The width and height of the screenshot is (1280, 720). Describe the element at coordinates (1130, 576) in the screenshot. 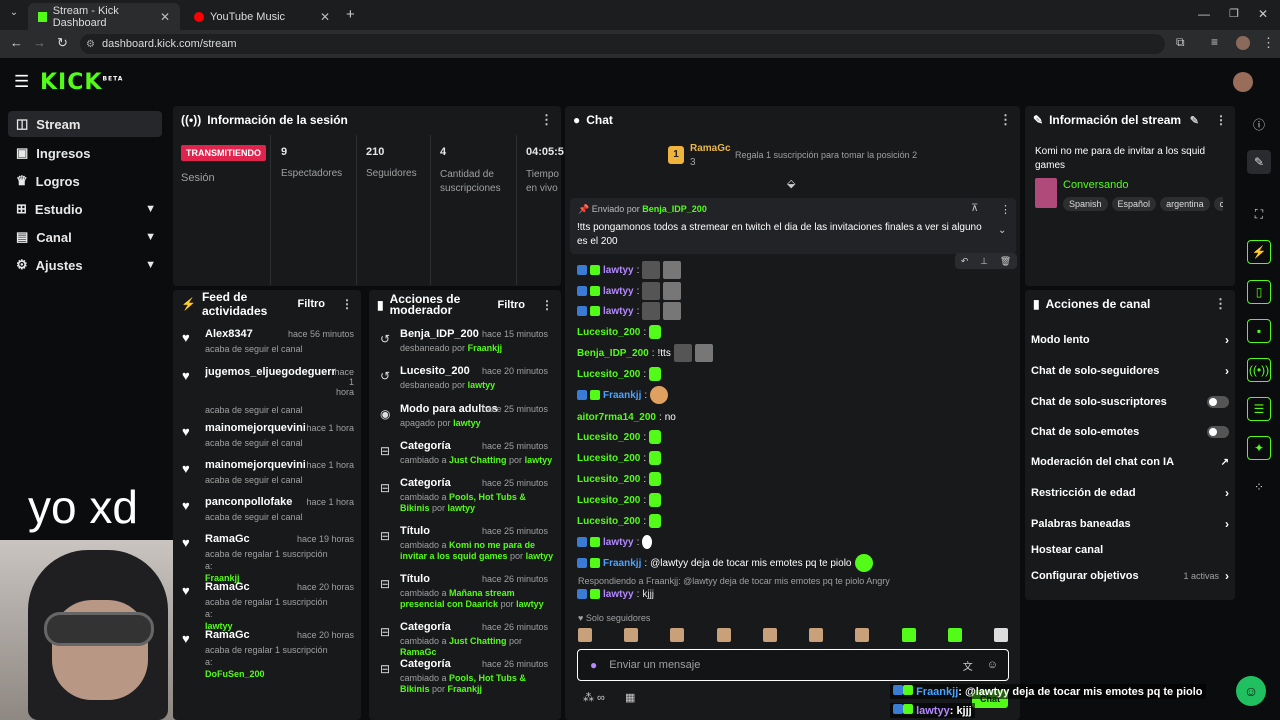

I see `channel-action-9: Configurar objetivos 1 activas ›` at that location.